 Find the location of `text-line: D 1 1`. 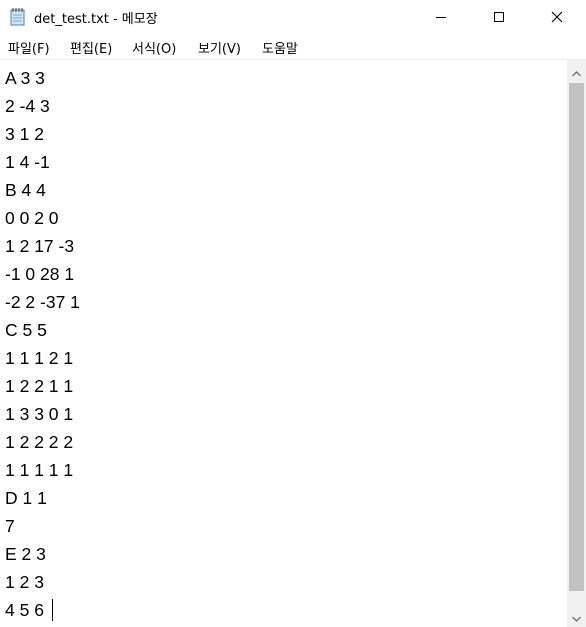

text-line: D 1 1 is located at coordinates (26, 498).